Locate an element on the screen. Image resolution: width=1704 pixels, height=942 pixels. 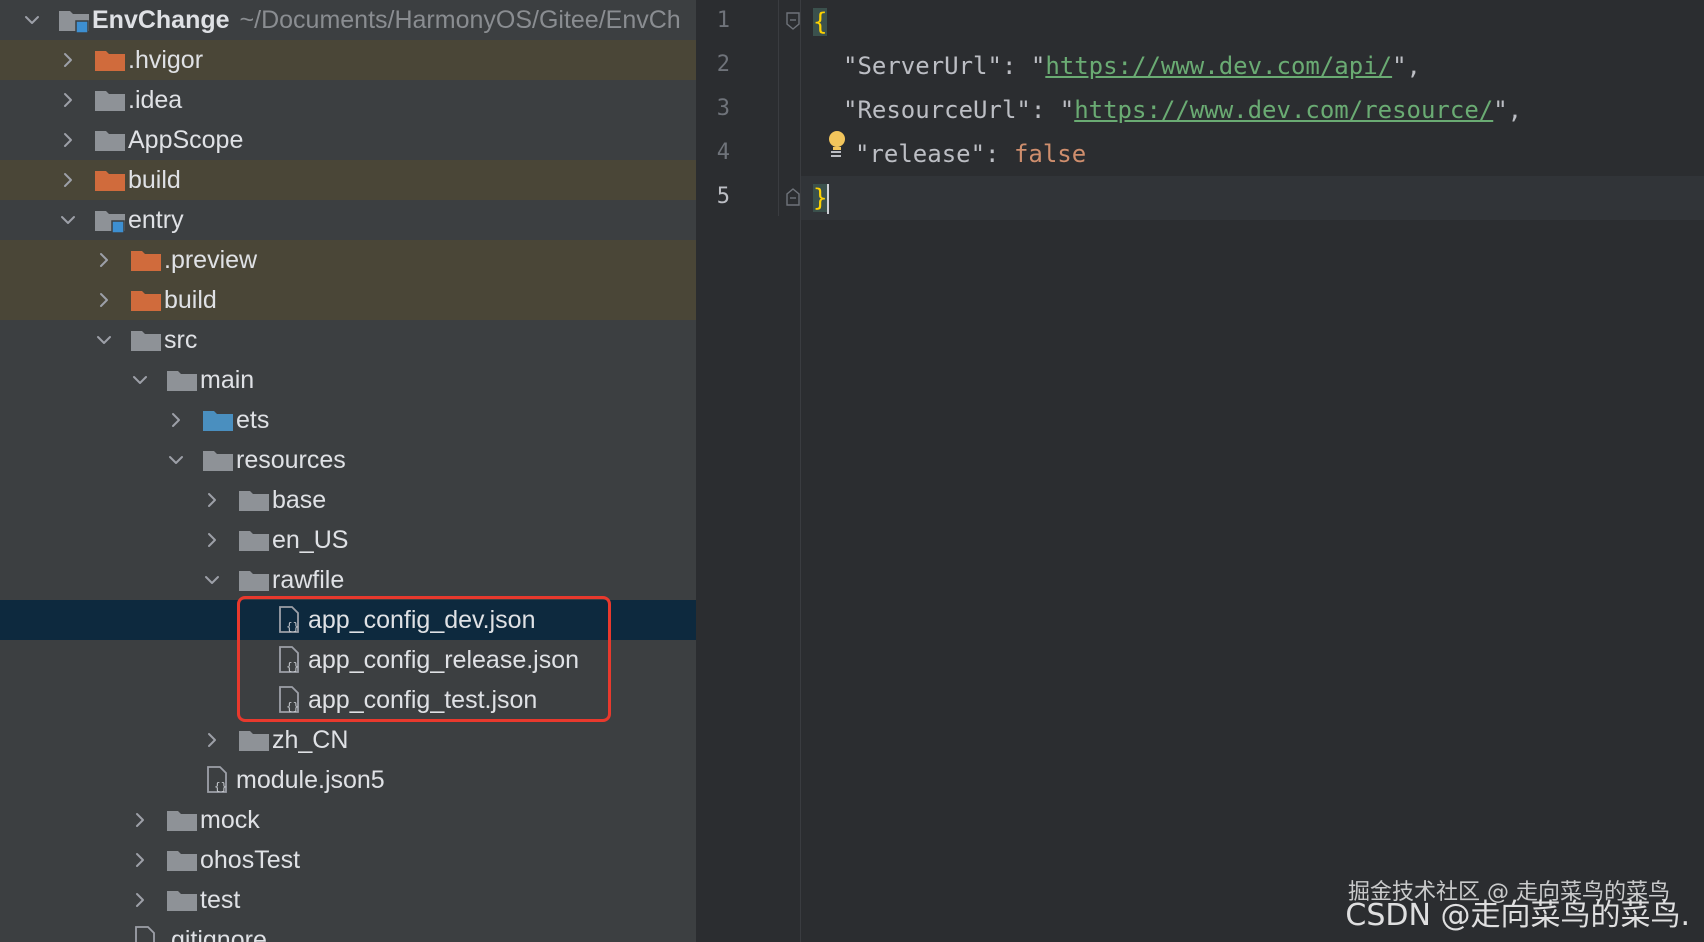
tree-item-label: EnvChange is located at coordinates (161, 19).